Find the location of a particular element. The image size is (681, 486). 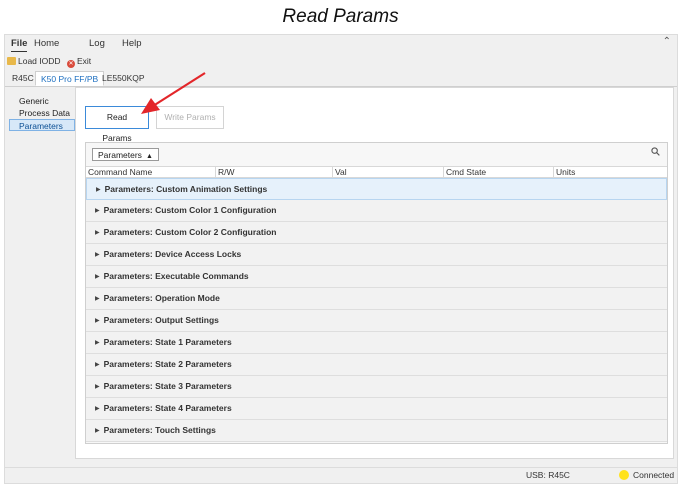

column-header: Command Name R/W Val Cmd State Units is located at coordinates (376, 172).